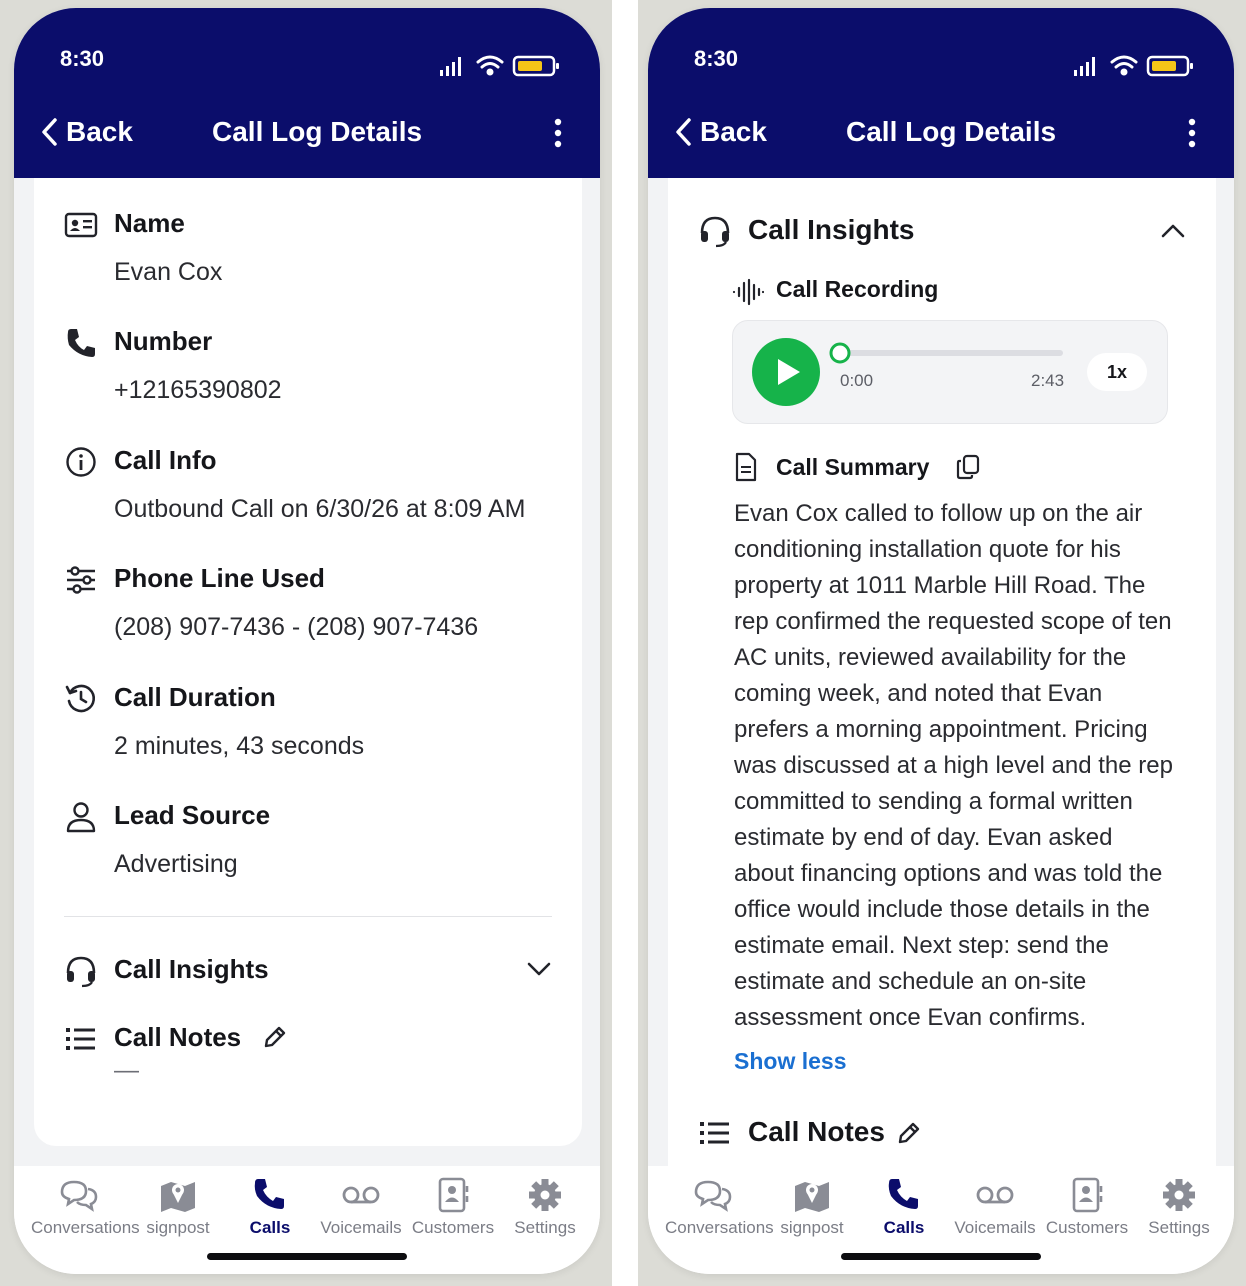  I want to click on phone-line-value: (208) 907-7436 - (208) 907-7436, so click(296, 627).